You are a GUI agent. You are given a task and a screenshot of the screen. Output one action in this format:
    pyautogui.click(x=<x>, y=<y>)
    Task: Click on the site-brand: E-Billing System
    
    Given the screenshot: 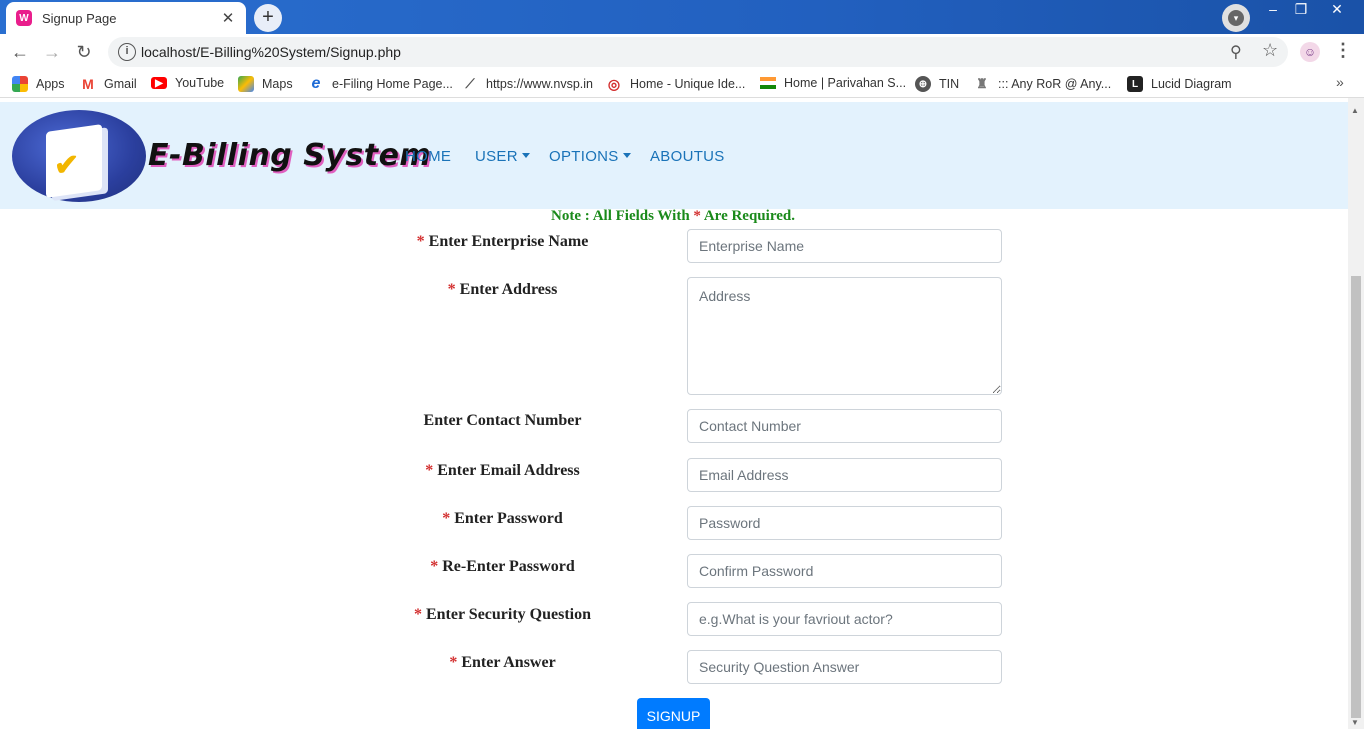 What is the action you would take?
    pyautogui.click(x=289, y=155)
    